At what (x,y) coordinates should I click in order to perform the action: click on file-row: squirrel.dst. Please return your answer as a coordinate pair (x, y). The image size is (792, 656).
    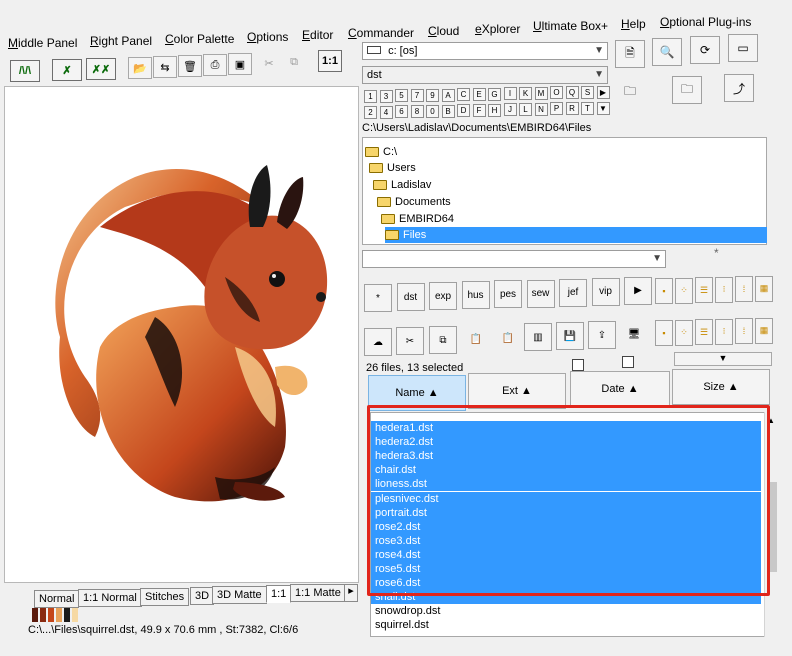
    Looking at the image, I should click on (566, 625).